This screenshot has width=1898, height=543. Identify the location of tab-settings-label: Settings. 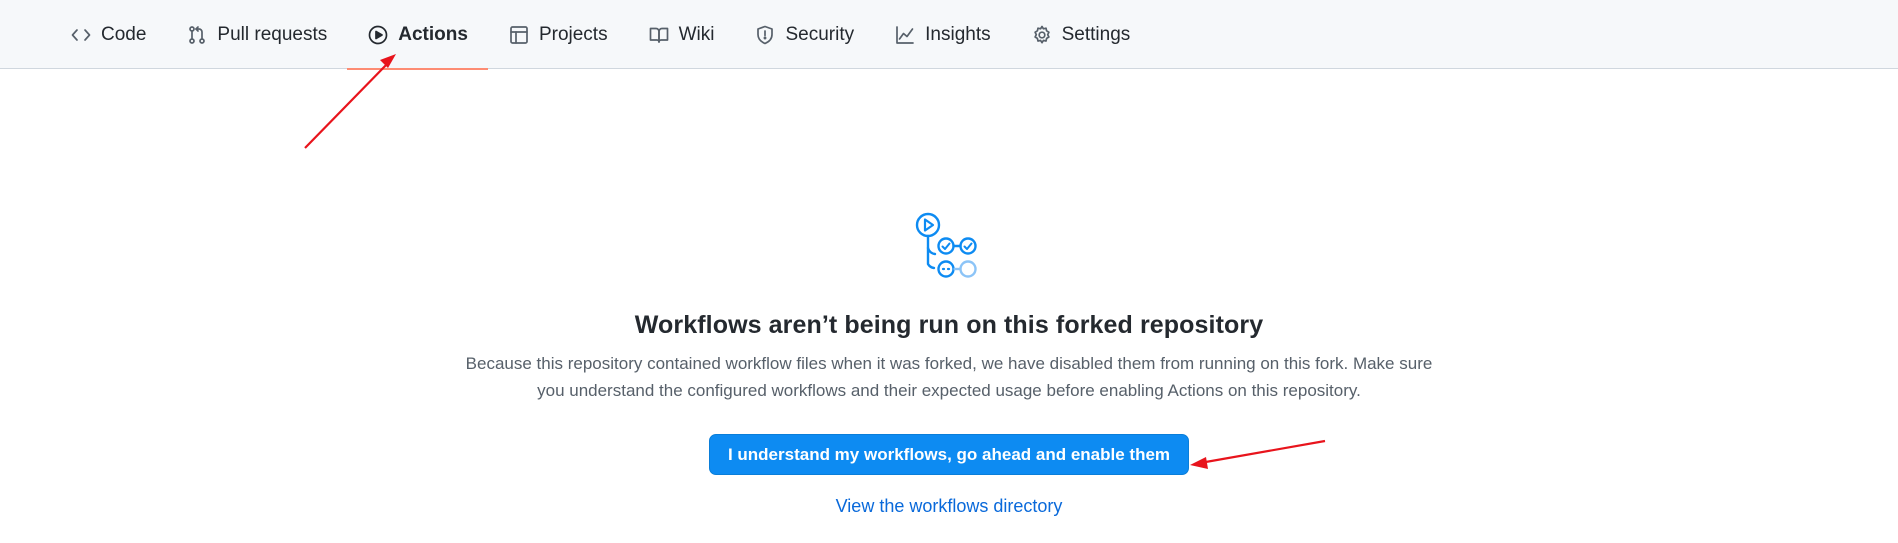
(1096, 34).